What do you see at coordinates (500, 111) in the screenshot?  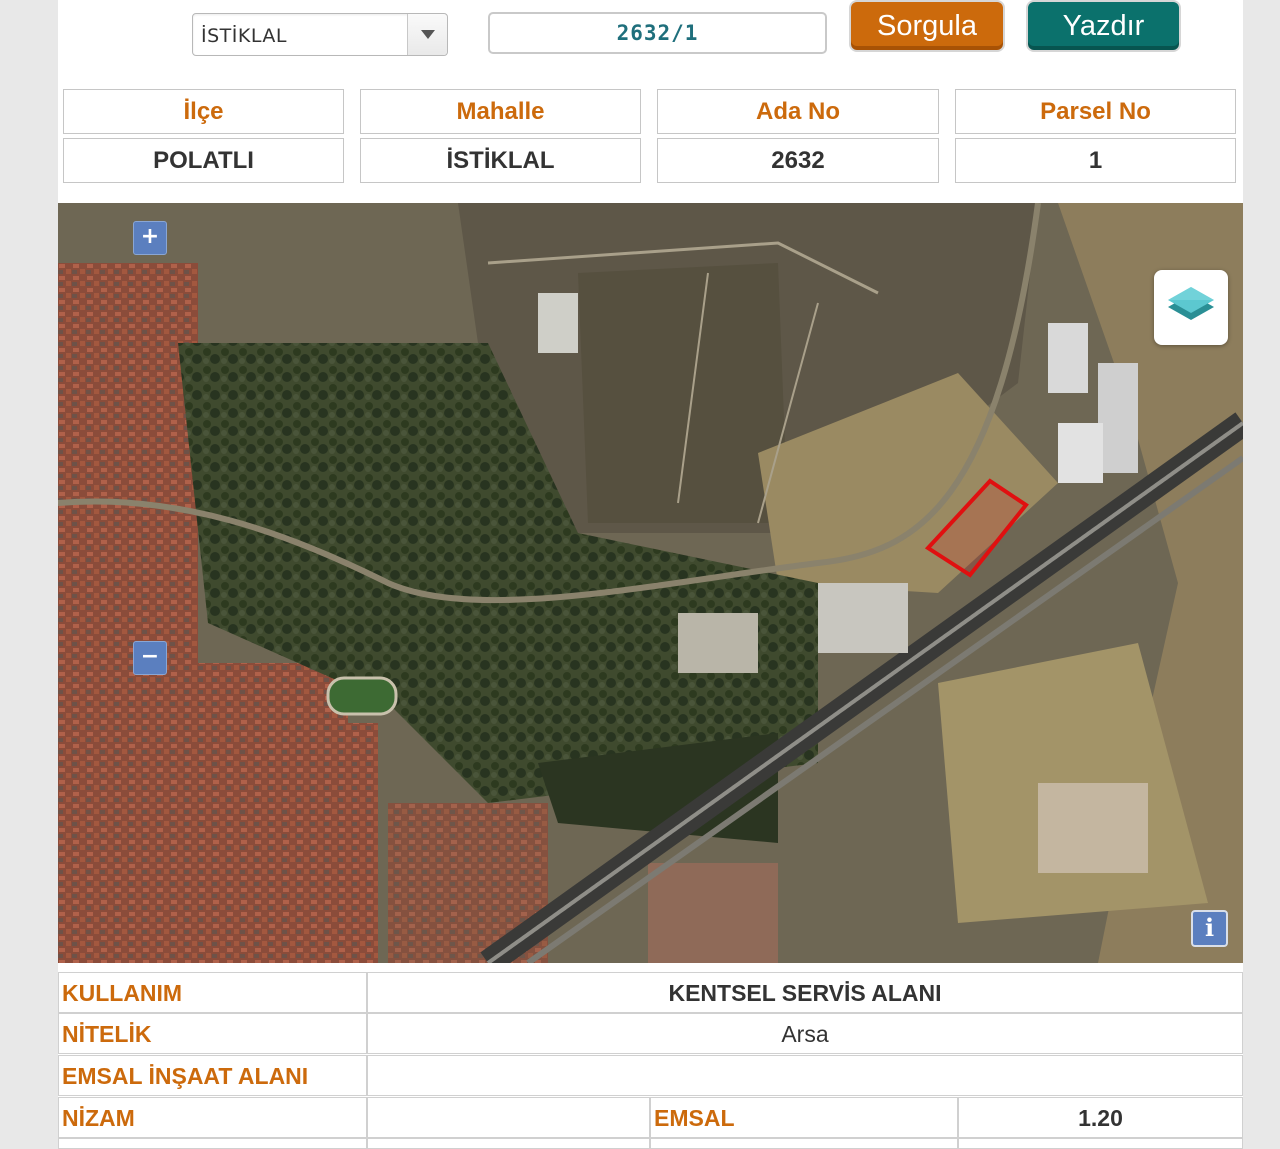 I see `header-mahalle: Mahalle` at bounding box center [500, 111].